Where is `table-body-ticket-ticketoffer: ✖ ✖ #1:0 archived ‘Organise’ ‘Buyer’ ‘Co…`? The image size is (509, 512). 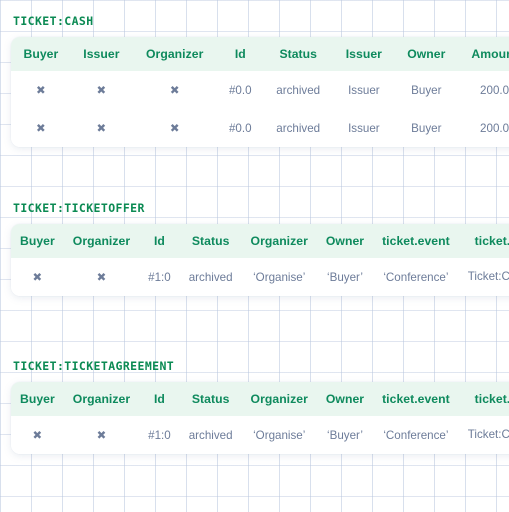
table-body-ticket-ticketoffer: ✖ ✖ #1:0 archived ‘Organise’ ‘Buyer’ ‘Co… is located at coordinates (260, 277).